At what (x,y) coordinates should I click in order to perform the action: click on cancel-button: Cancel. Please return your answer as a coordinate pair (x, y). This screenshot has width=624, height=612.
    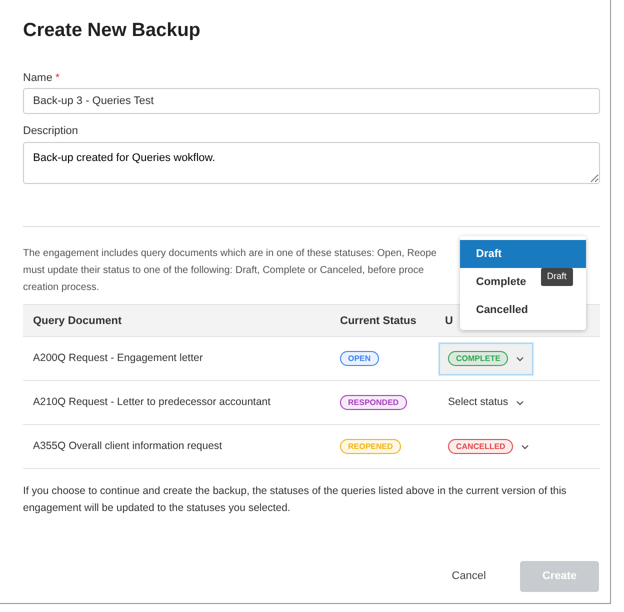
    Looking at the image, I should click on (469, 576).